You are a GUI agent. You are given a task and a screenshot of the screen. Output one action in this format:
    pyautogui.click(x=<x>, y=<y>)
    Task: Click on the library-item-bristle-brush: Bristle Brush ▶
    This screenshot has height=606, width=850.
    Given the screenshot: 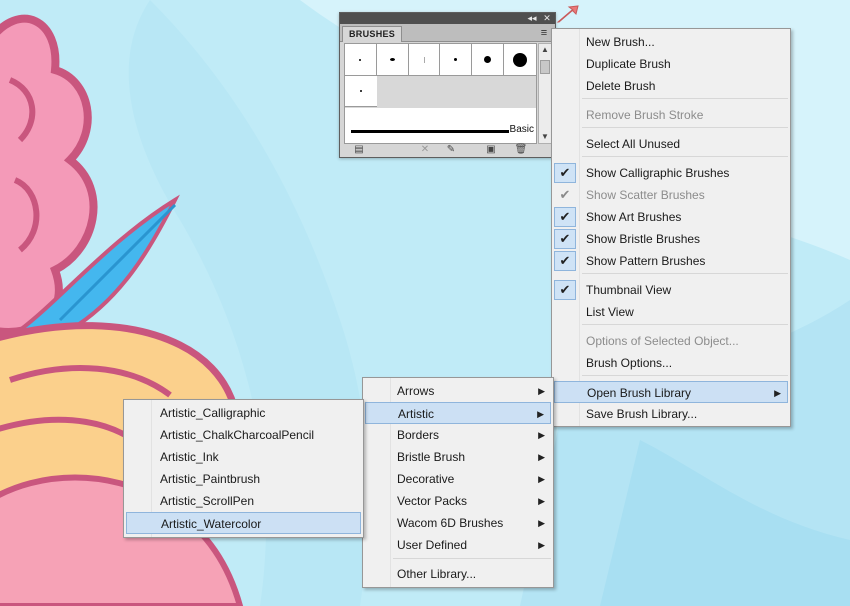 What is the action you would take?
    pyautogui.click(x=458, y=457)
    